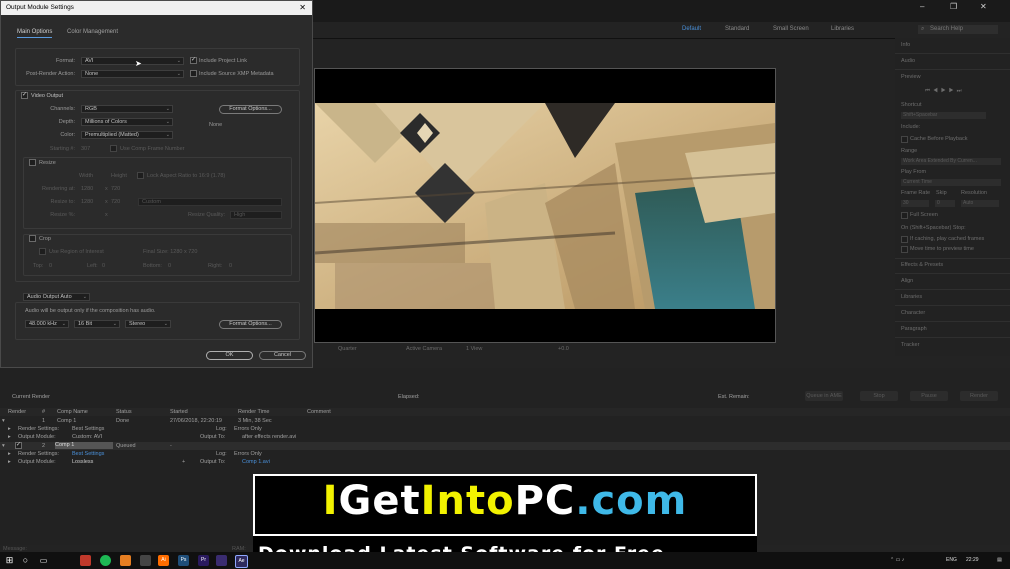 Image resolution: width=1010 pixels, height=569 pixels. What do you see at coordinates (72, 412) in the screenshot?
I see `col-comp-name: Comp Name` at bounding box center [72, 412].